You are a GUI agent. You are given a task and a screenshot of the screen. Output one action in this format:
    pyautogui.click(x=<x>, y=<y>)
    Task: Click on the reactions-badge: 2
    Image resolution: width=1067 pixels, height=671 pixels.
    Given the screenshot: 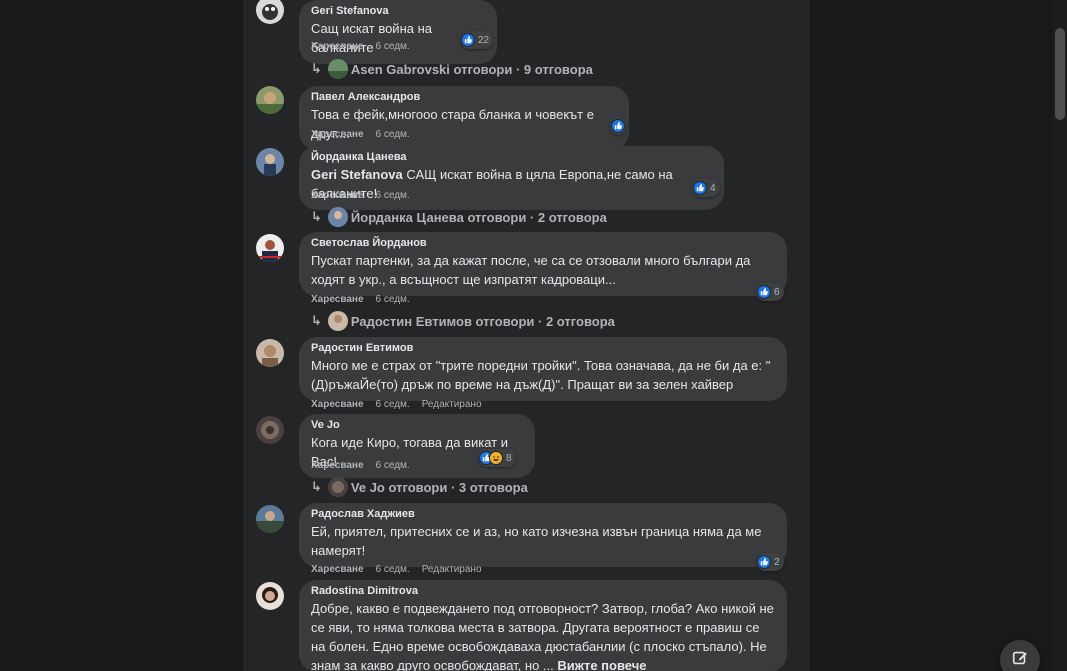 What is the action you would take?
    pyautogui.click(x=770, y=562)
    